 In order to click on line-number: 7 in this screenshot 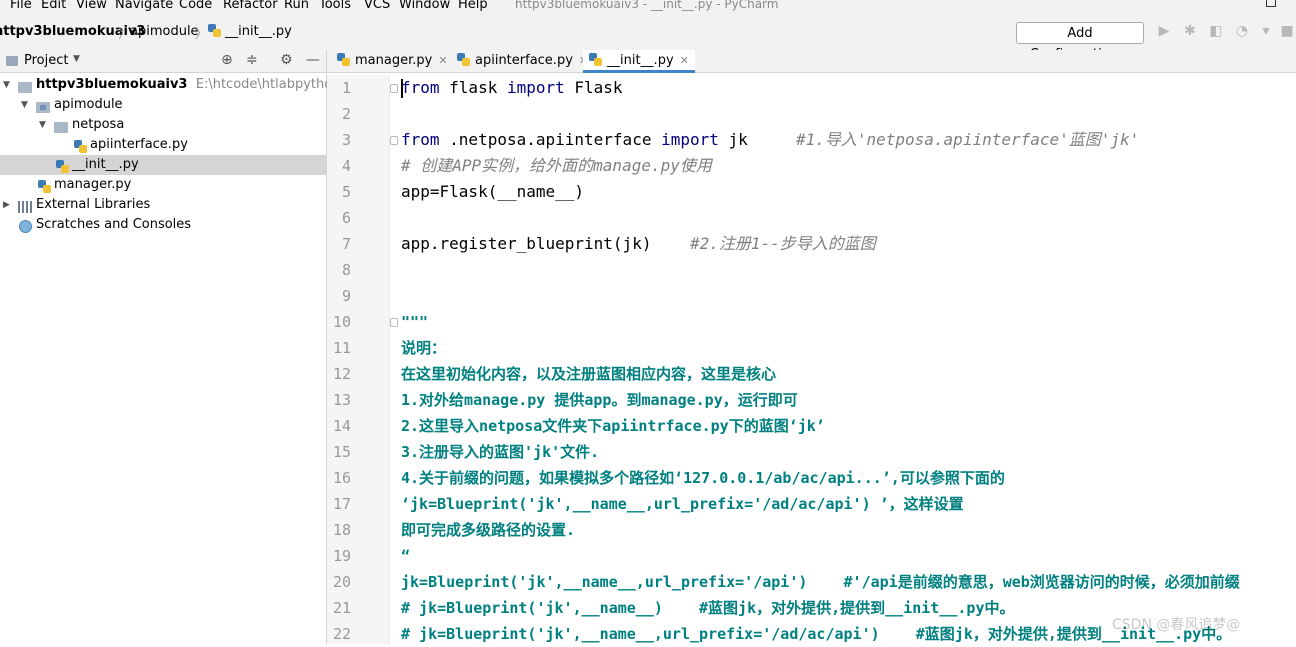, I will do `click(346, 244)`.